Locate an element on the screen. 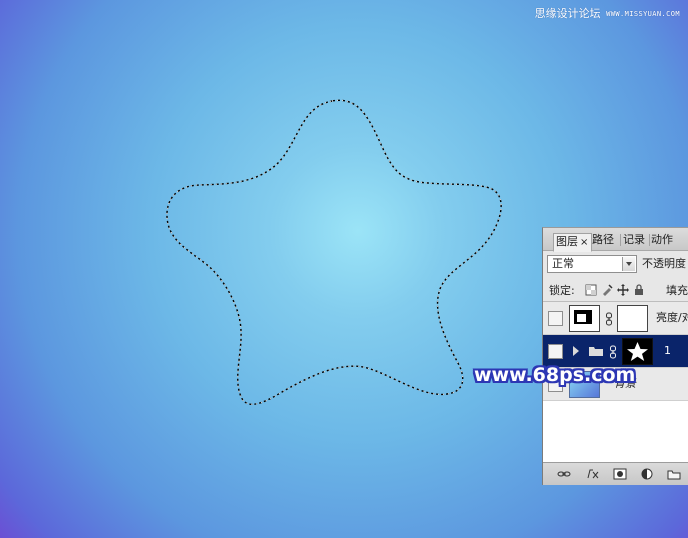  layer-name: 亮度/对 is located at coordinates (672, 317).